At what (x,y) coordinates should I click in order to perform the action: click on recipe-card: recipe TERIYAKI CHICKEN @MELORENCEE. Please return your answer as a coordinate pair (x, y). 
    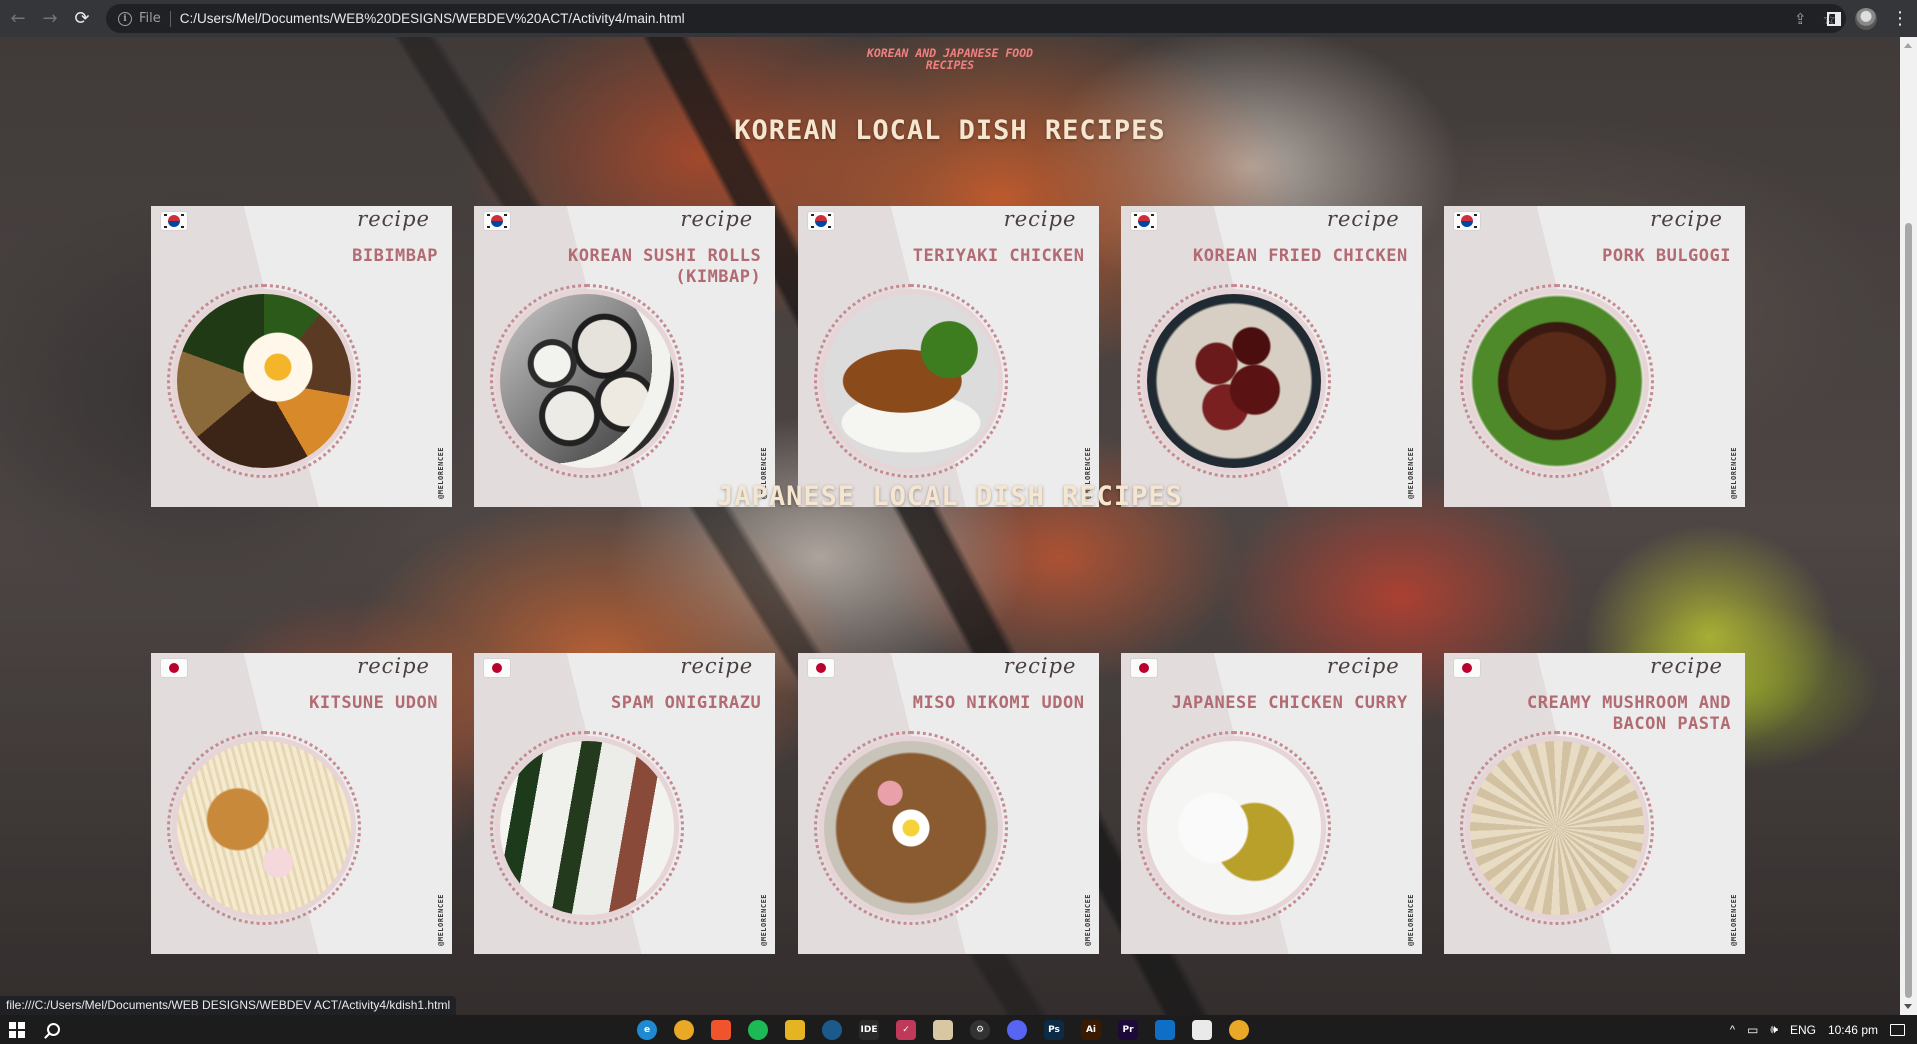
    Looking at the image, I should click on (948, 356).